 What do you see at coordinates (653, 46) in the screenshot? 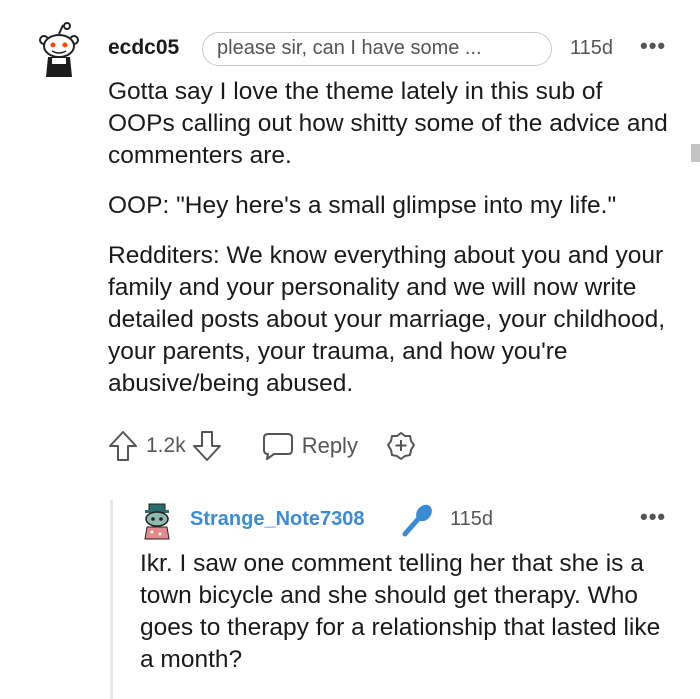
I see `more-options-icon: •••` at bounding box center [653, 46].